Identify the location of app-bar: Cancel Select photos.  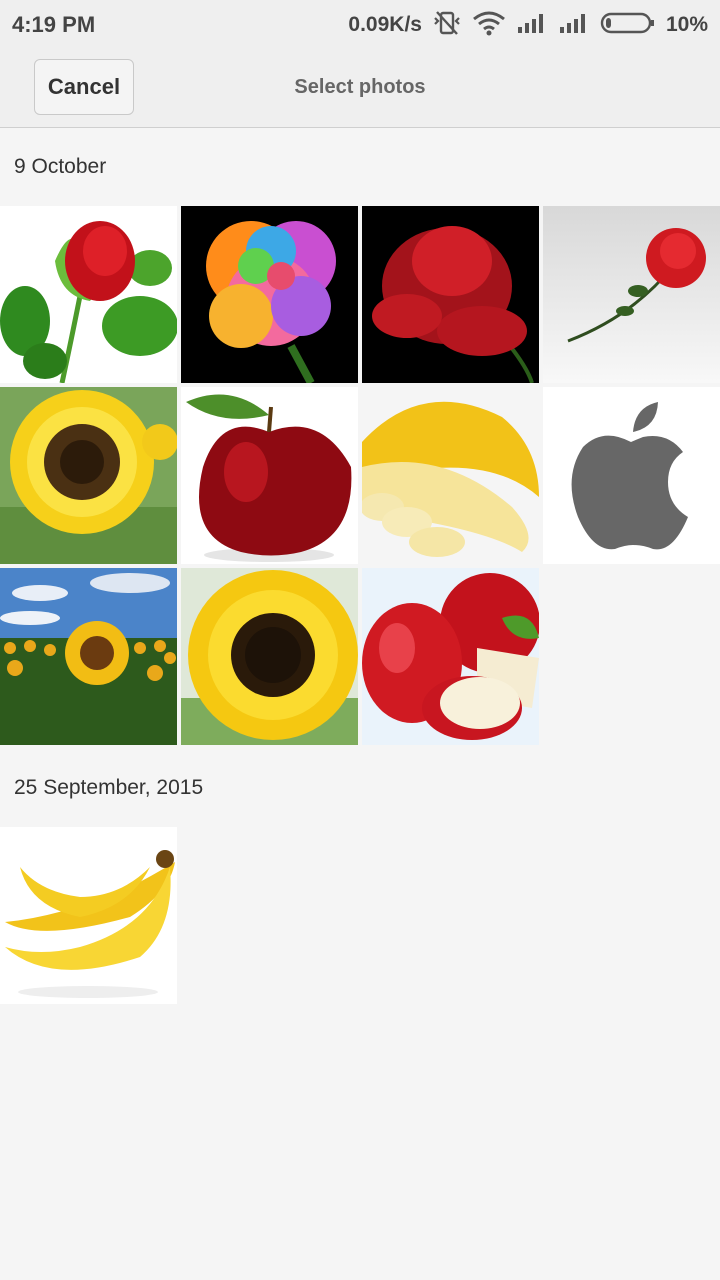
(360, 89).